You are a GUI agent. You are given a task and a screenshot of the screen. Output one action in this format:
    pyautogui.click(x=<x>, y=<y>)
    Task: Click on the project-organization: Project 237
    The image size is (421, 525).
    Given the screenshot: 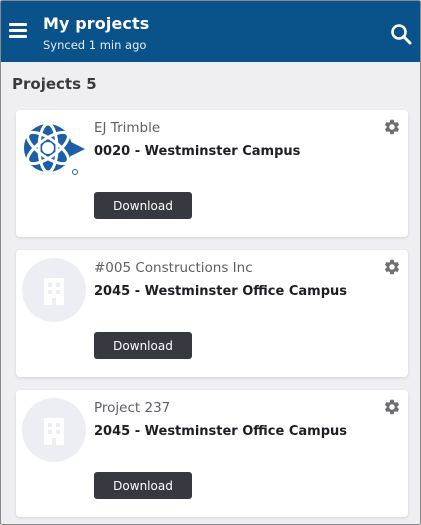 What is the action you would take?
    pyautogui.click(x=132, y=408)
    